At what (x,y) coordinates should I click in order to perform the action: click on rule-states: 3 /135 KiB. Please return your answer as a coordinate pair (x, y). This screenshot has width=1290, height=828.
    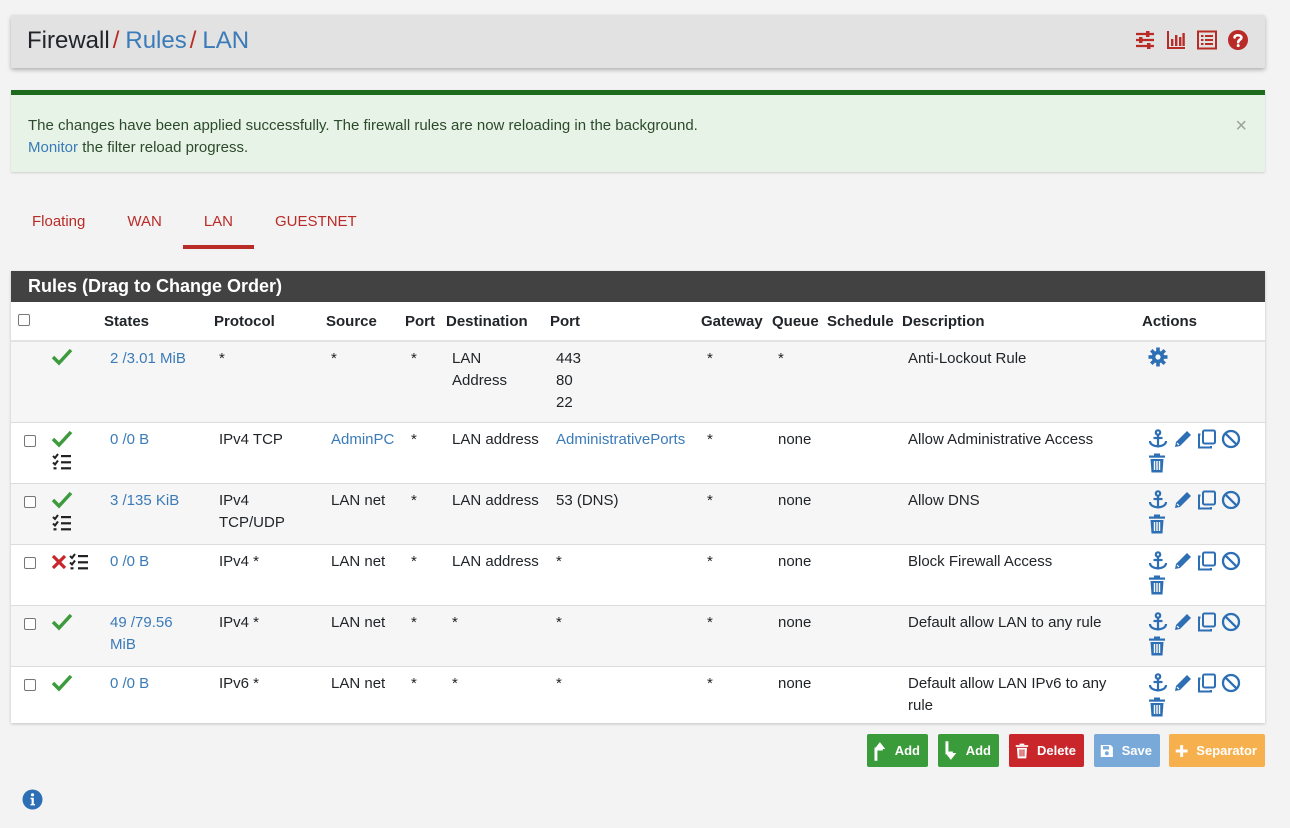
    Looking at the image, I should click on (144, 501).